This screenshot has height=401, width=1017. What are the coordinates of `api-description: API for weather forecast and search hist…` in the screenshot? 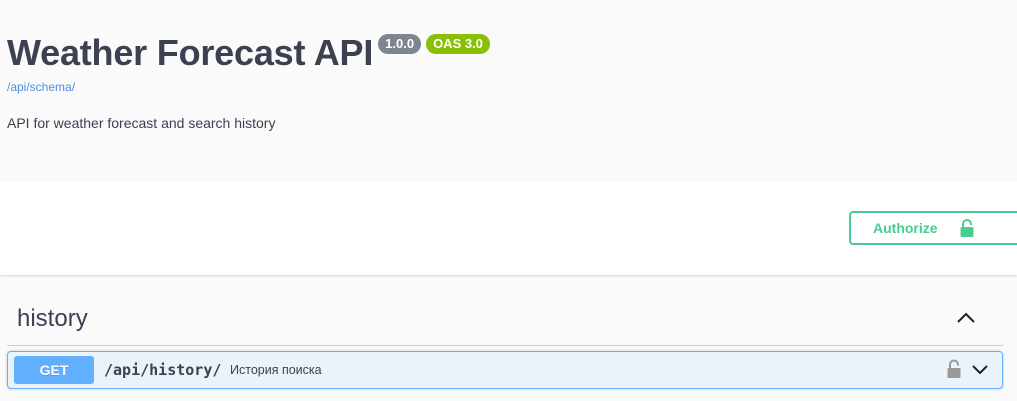 It's located at (141, 123).